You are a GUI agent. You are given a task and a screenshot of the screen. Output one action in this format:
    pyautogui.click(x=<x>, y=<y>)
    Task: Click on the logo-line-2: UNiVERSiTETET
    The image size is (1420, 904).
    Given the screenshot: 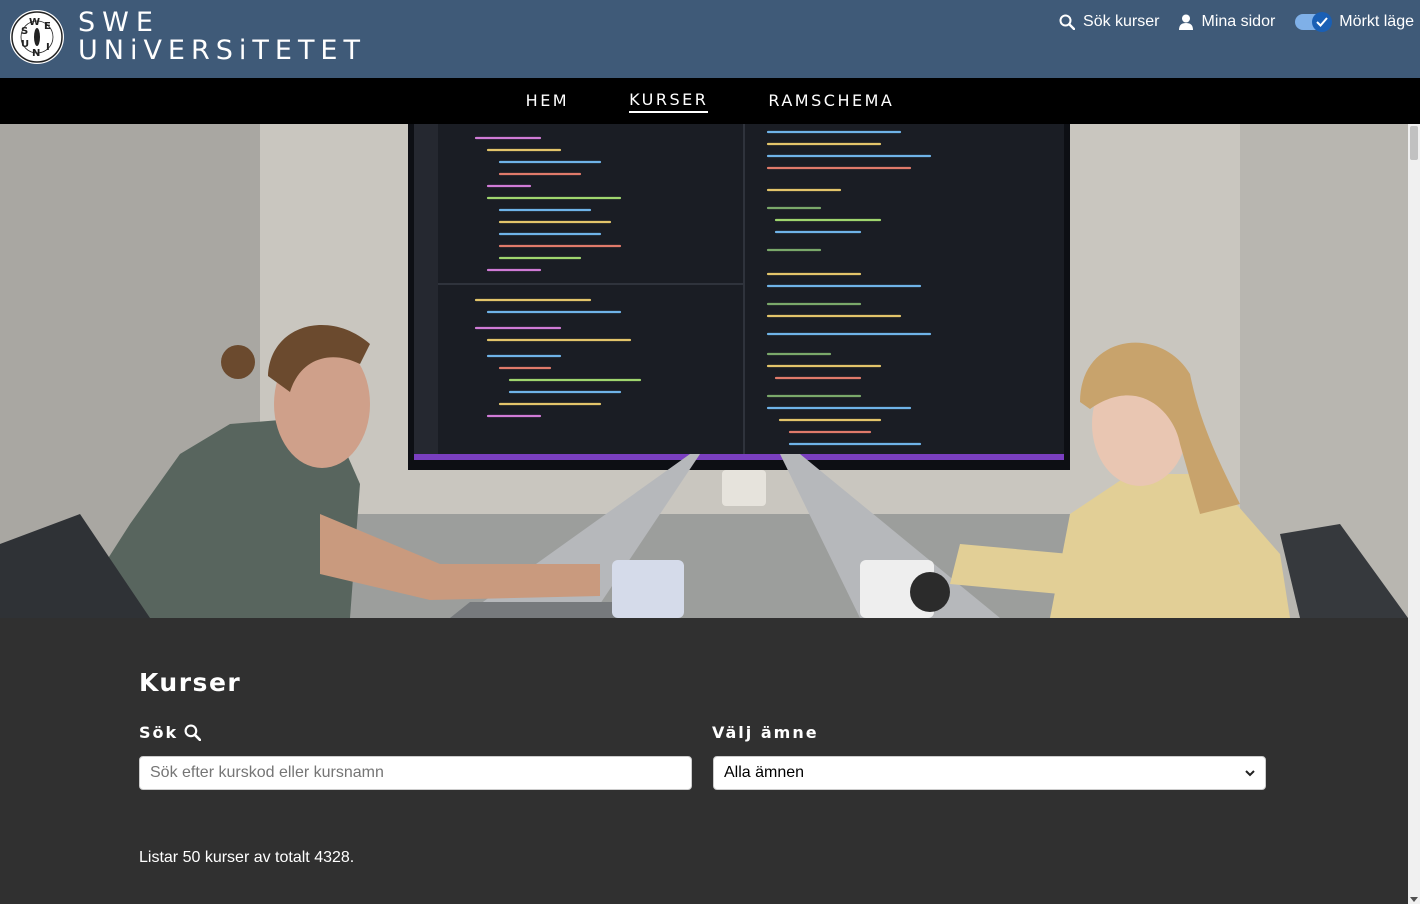 What is the action you would take?
    pyautogui.click(x=222, y=50)
    